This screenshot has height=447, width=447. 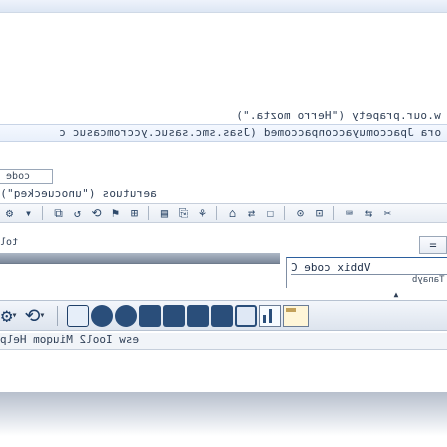 I want to click on toolbar-icon-14: ⊡, so click(x=319, y=213).